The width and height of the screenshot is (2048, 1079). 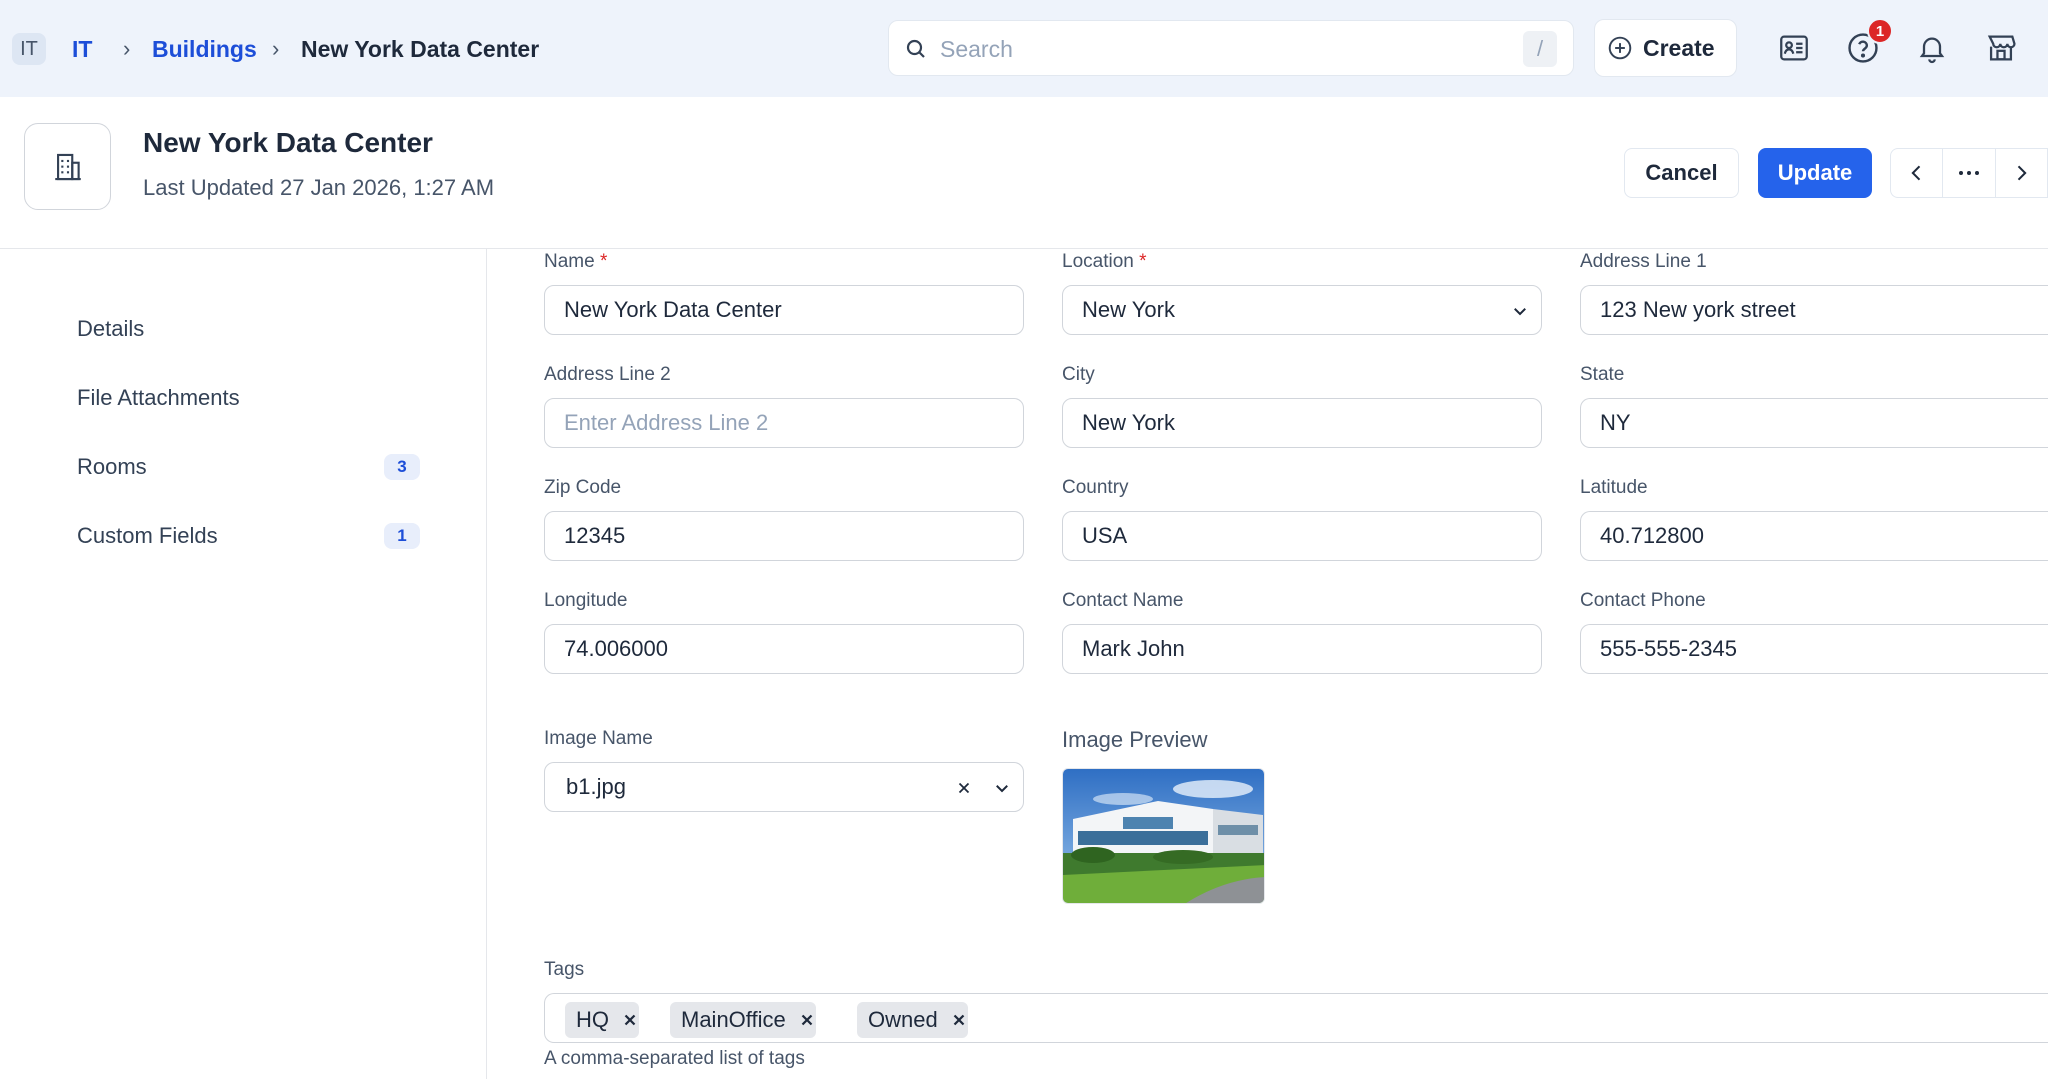 I want to click on contact-name-label: Contact Name, so click(x=1123, y=600).